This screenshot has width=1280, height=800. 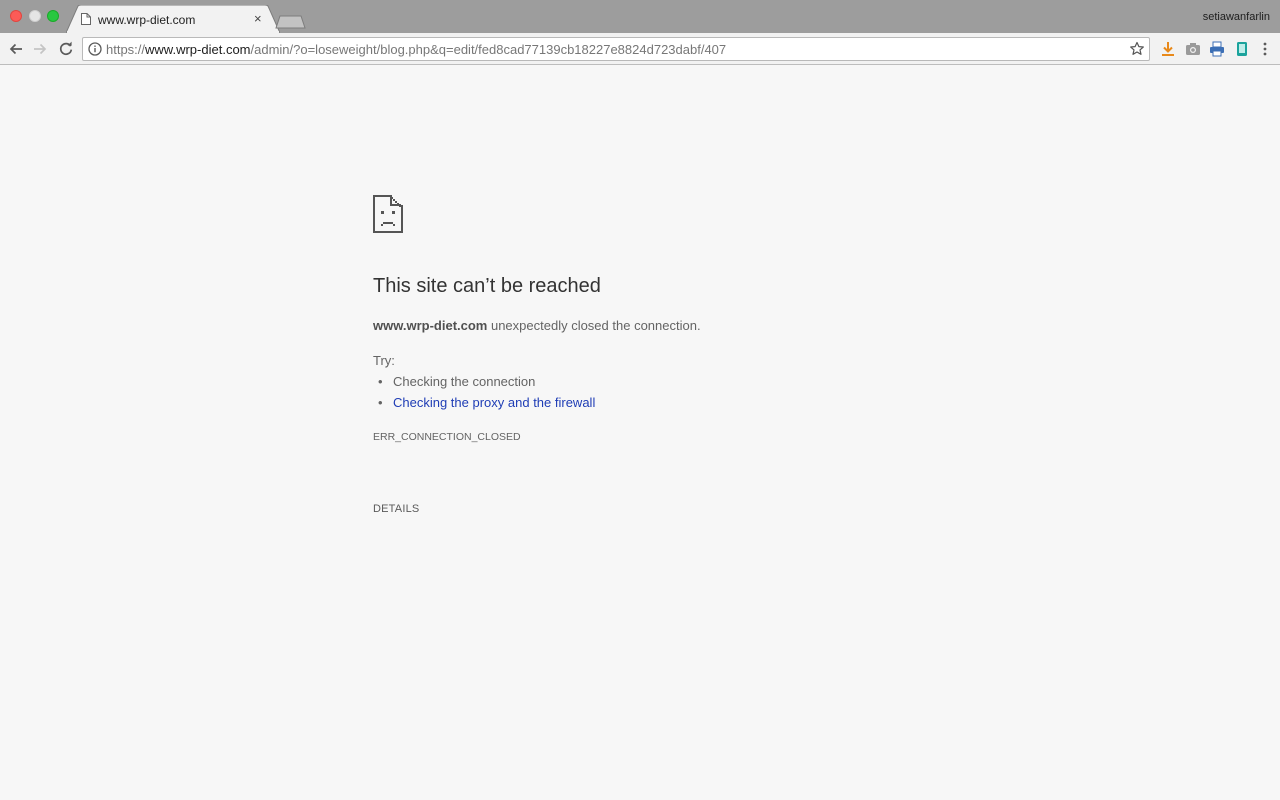 I want to click on tab-close-button: ×, so click(x=258, y=18).